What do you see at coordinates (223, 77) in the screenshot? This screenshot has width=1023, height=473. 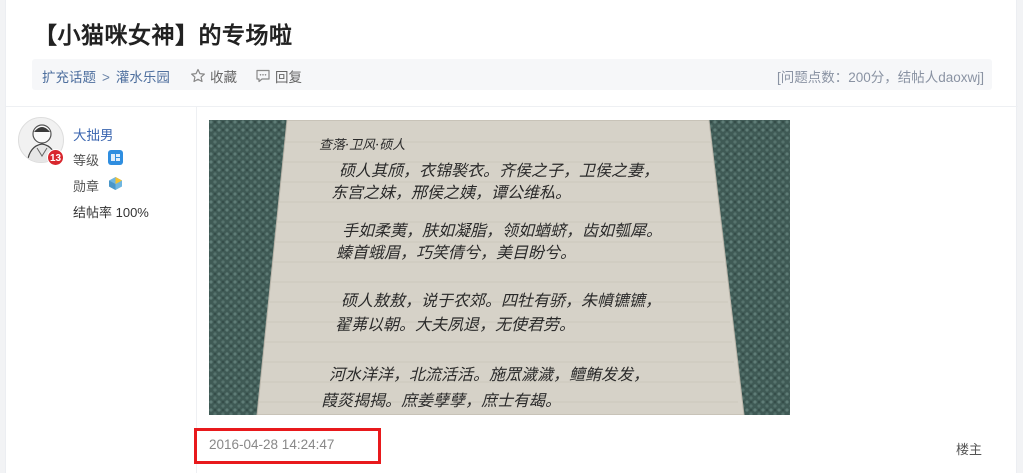 I see `favorite-label: 收藏` at bounding box center [223, 77].